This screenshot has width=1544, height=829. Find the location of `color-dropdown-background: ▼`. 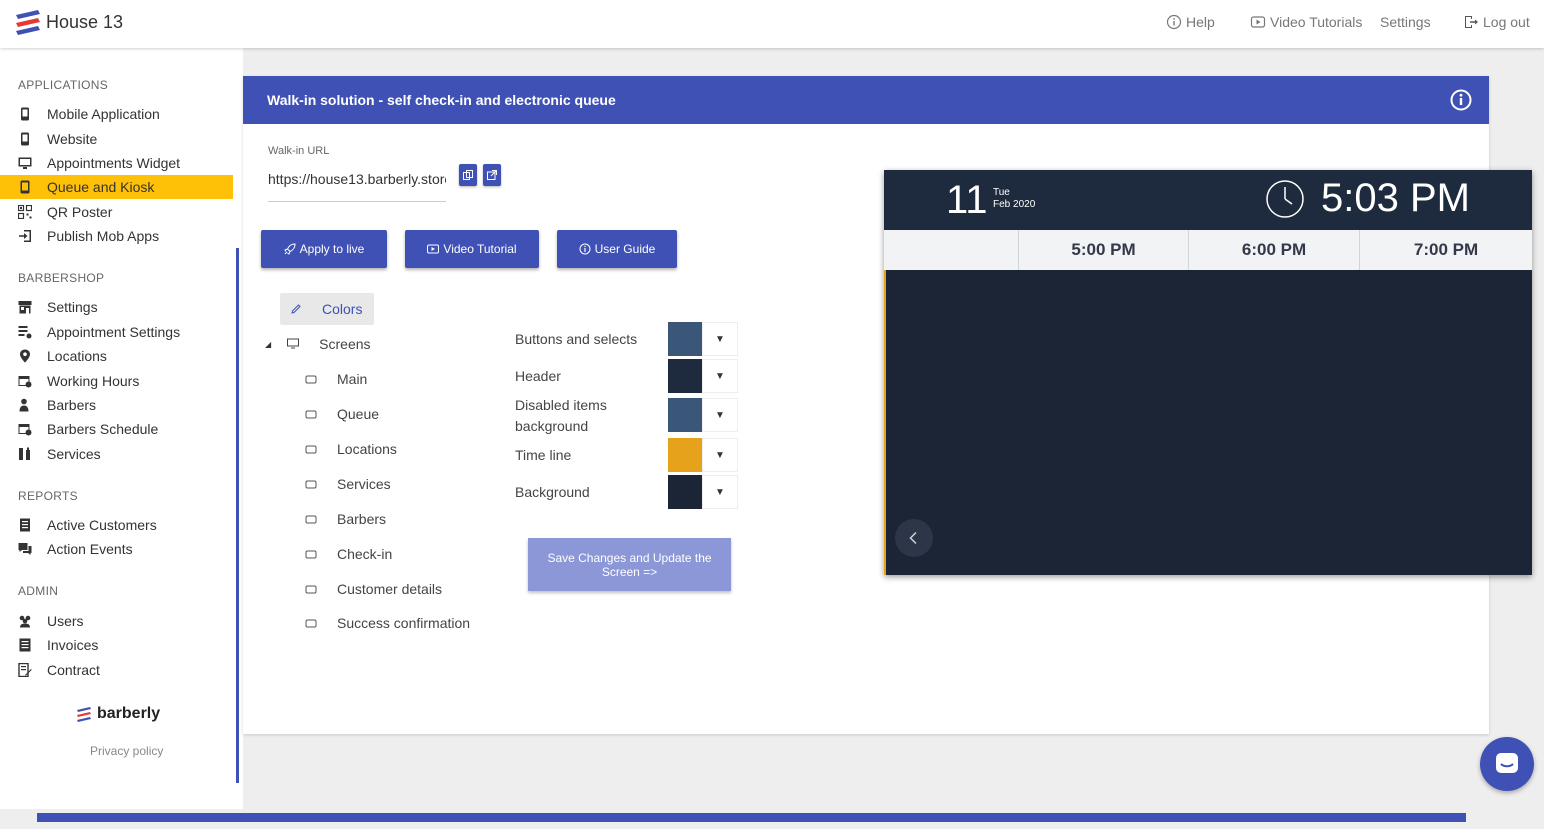

color-dropdown-background: ▼ is located at coordinates (720, 492).